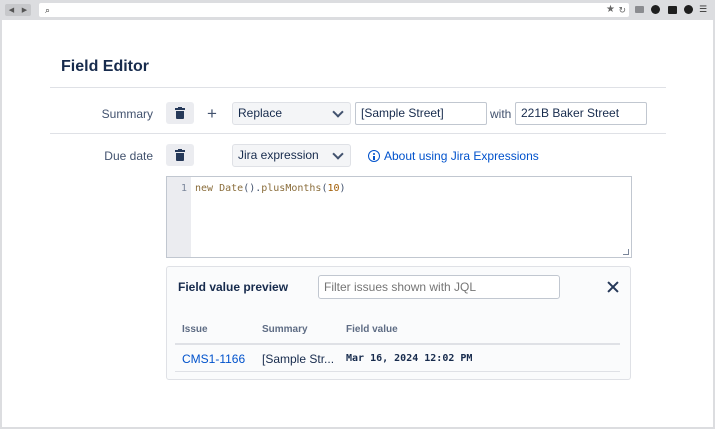 This screenshot has width=715, height=429. What do you see at coordinates (1, 224) in the screenshot?
I see `window-border` at bounding box center [1, 224].